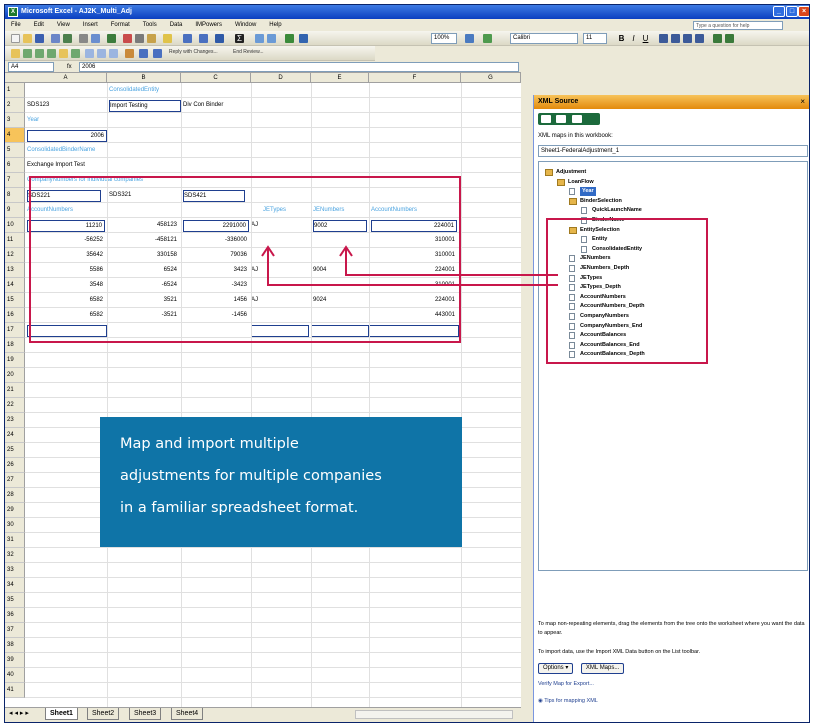  Describe the element at coordinates (167, 38) in the screenshot. I see `format-painter-icon` at that location.